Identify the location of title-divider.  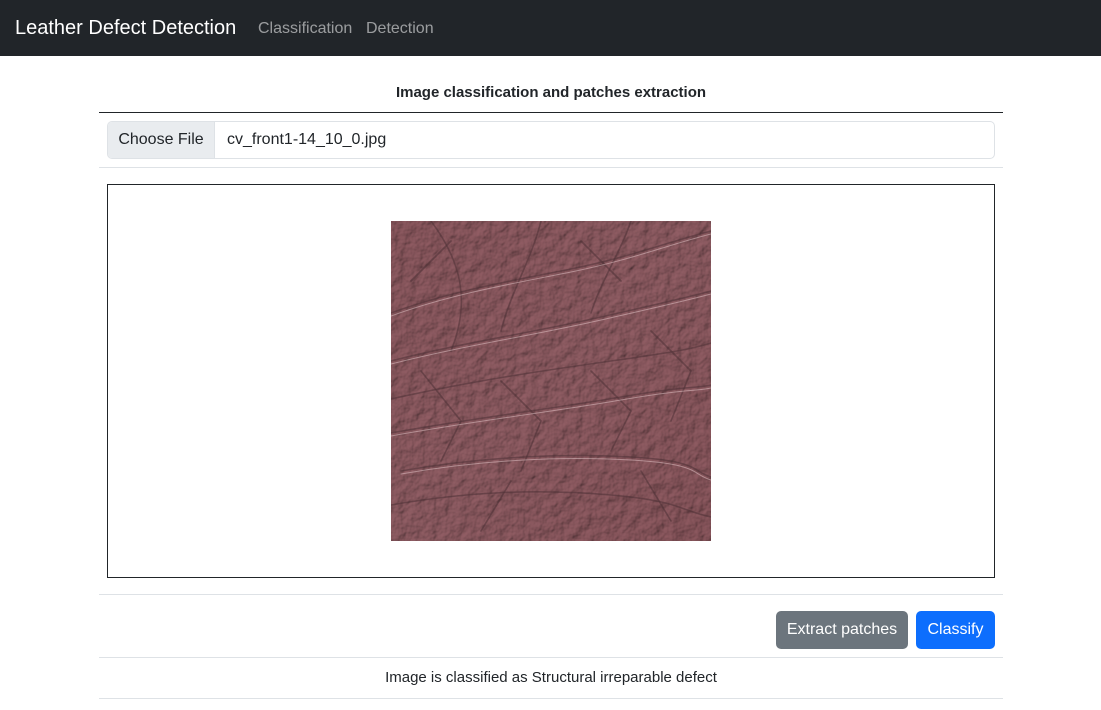
(551, 112).